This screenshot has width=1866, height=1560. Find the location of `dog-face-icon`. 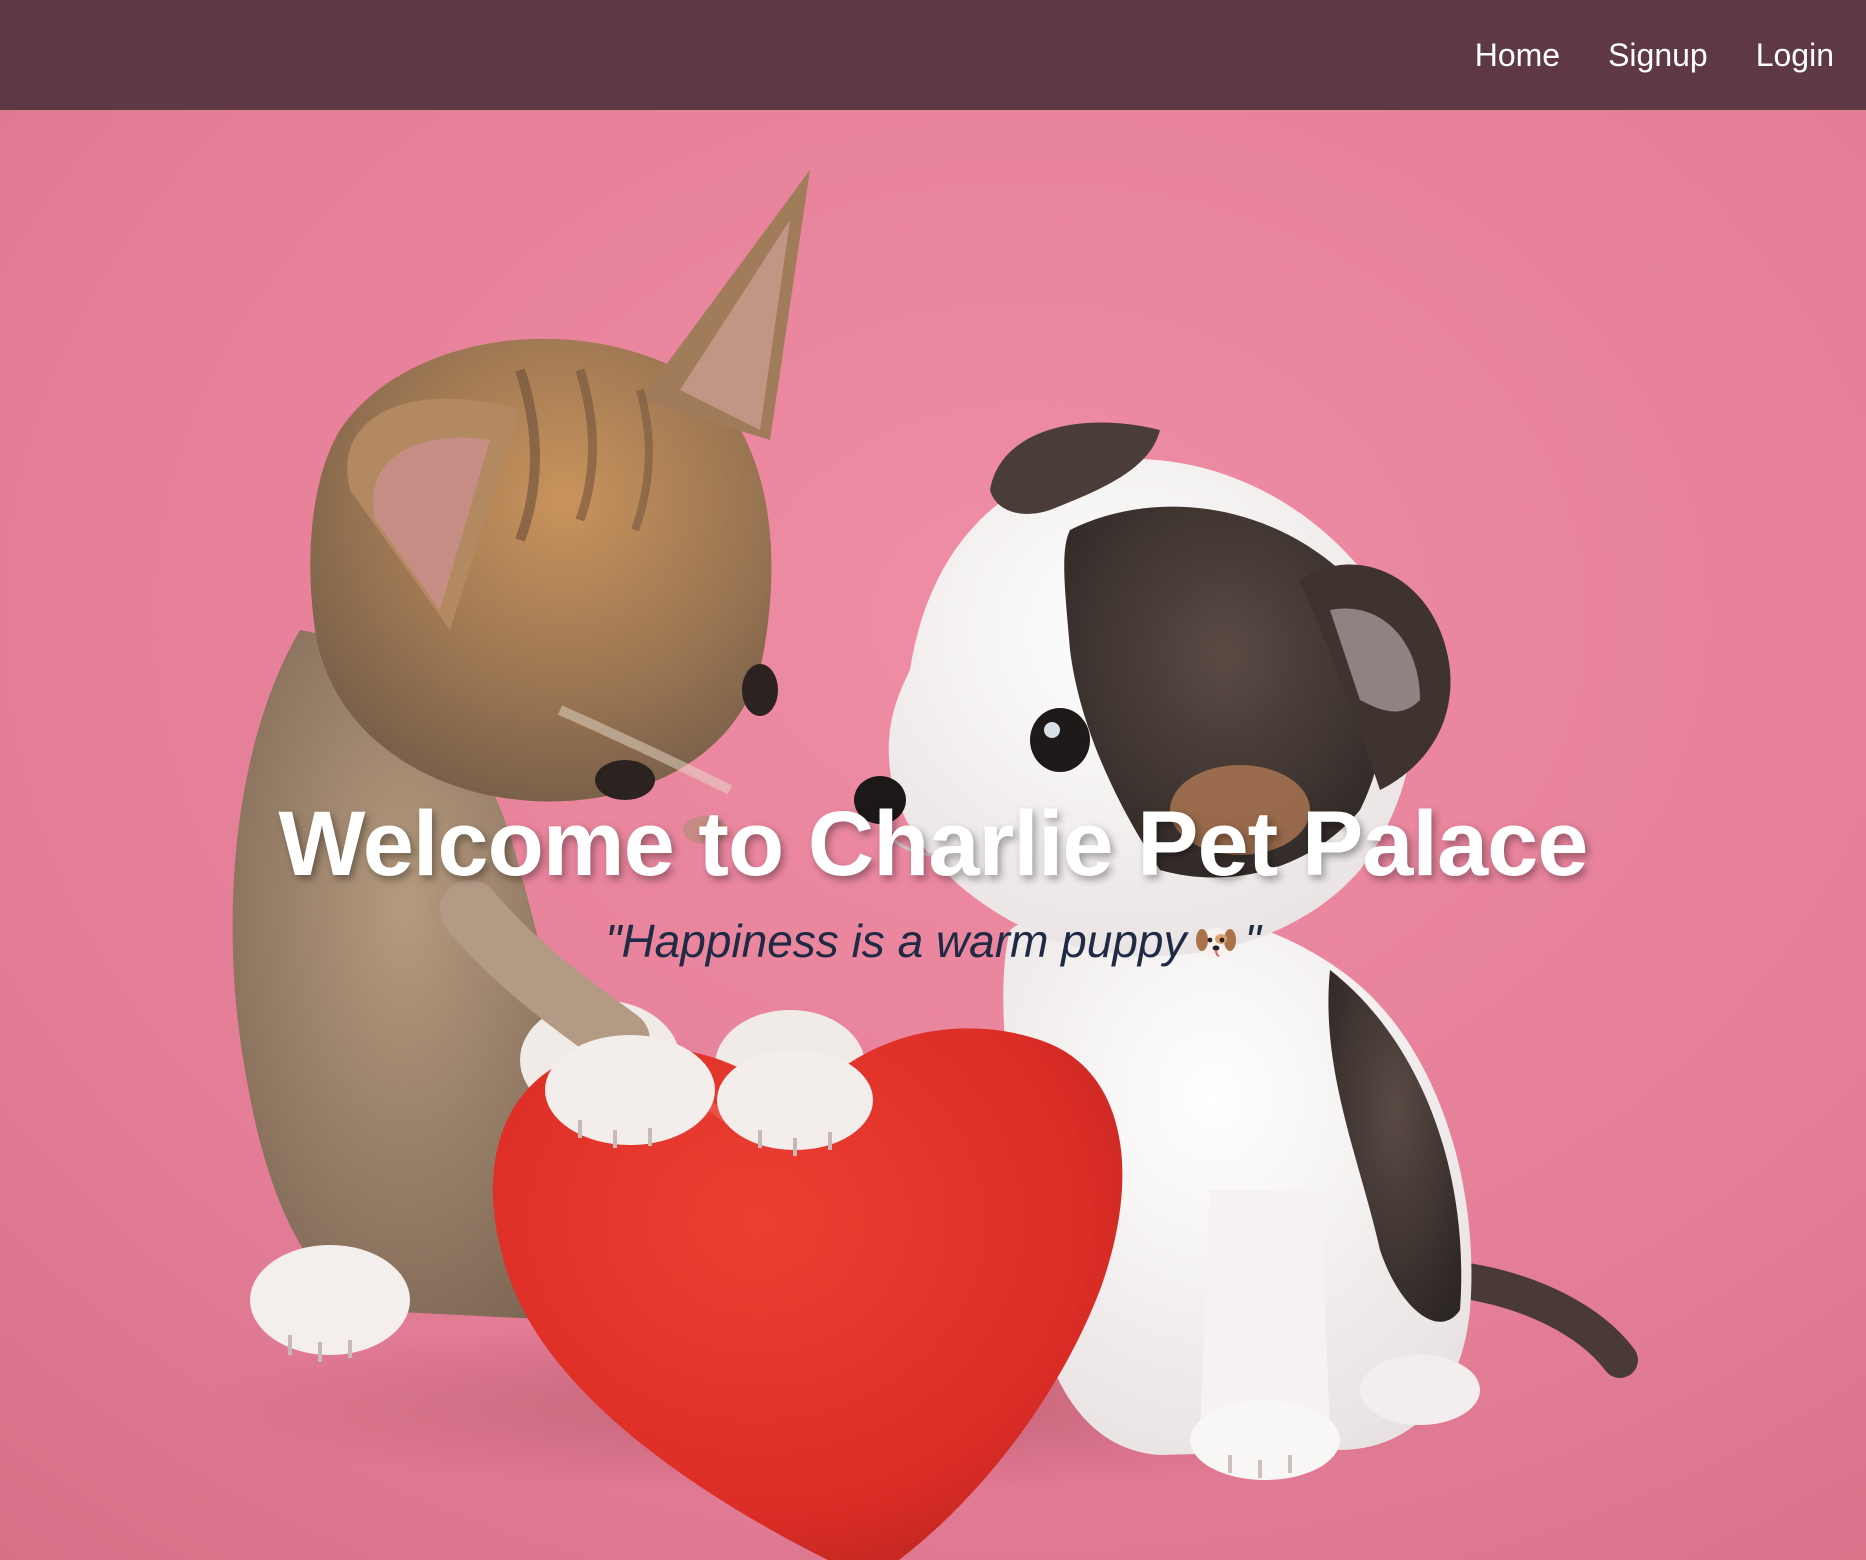

dog-face-icon is located at coordinates (1215, 942).